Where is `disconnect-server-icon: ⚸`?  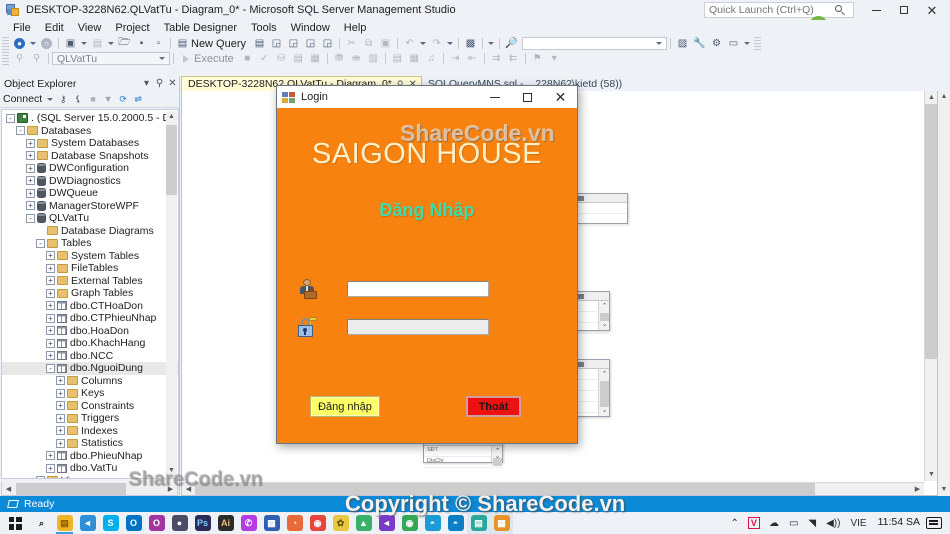
disconnect-server-icon: ⚸ is located at coordinates (78, 99).